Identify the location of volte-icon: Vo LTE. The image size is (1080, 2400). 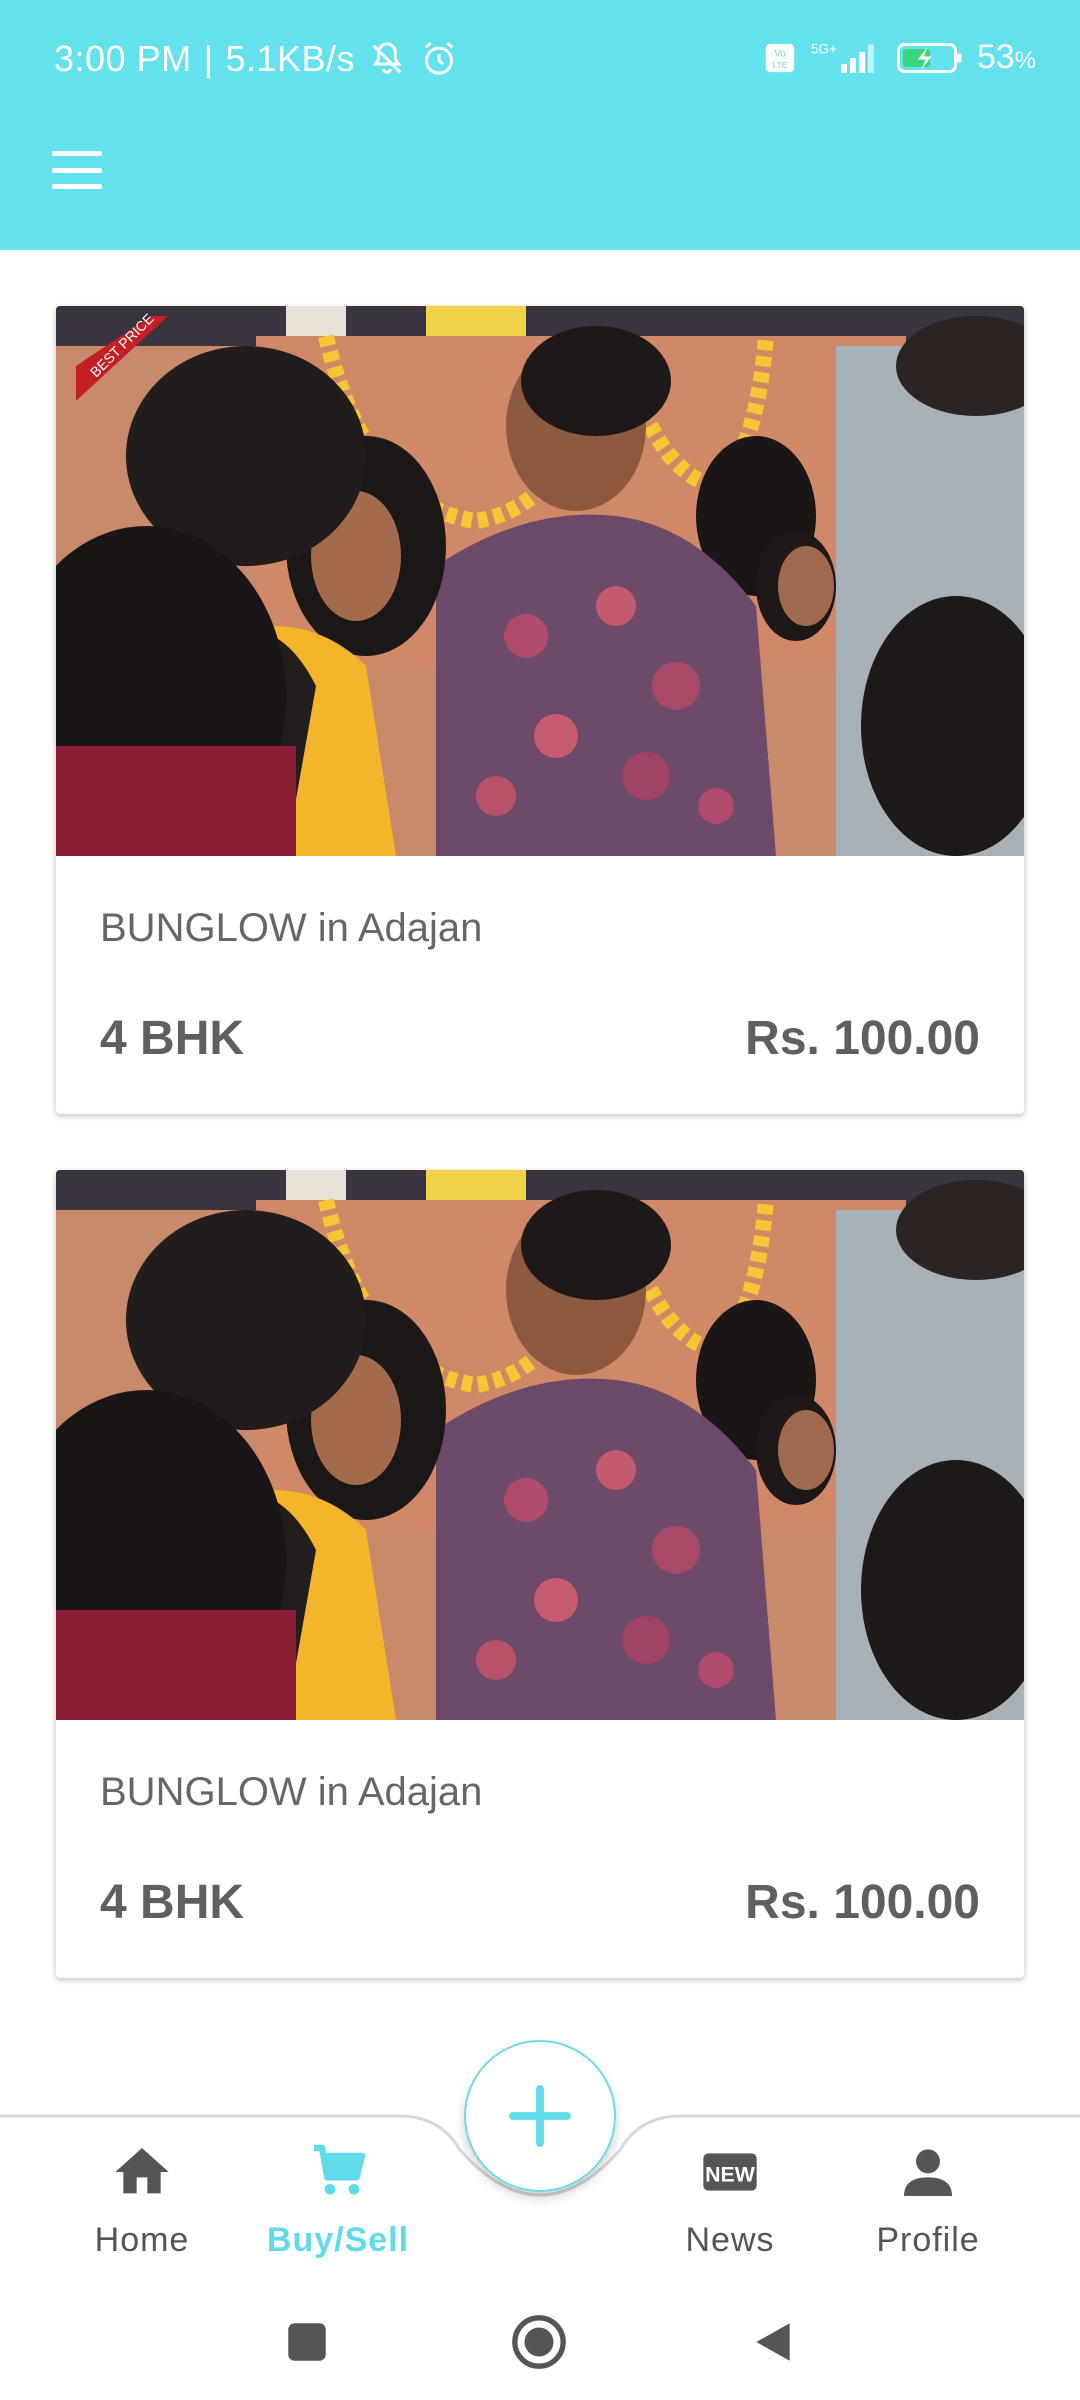
(779, 57).